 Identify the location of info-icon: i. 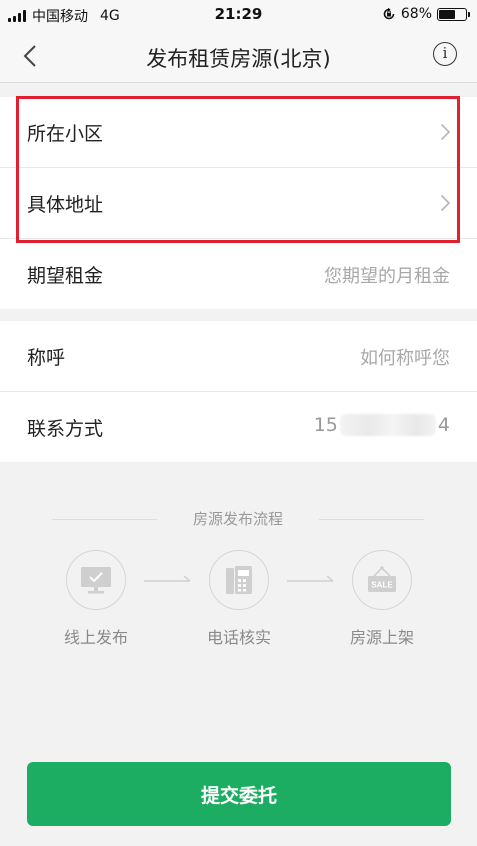
(445, 54).